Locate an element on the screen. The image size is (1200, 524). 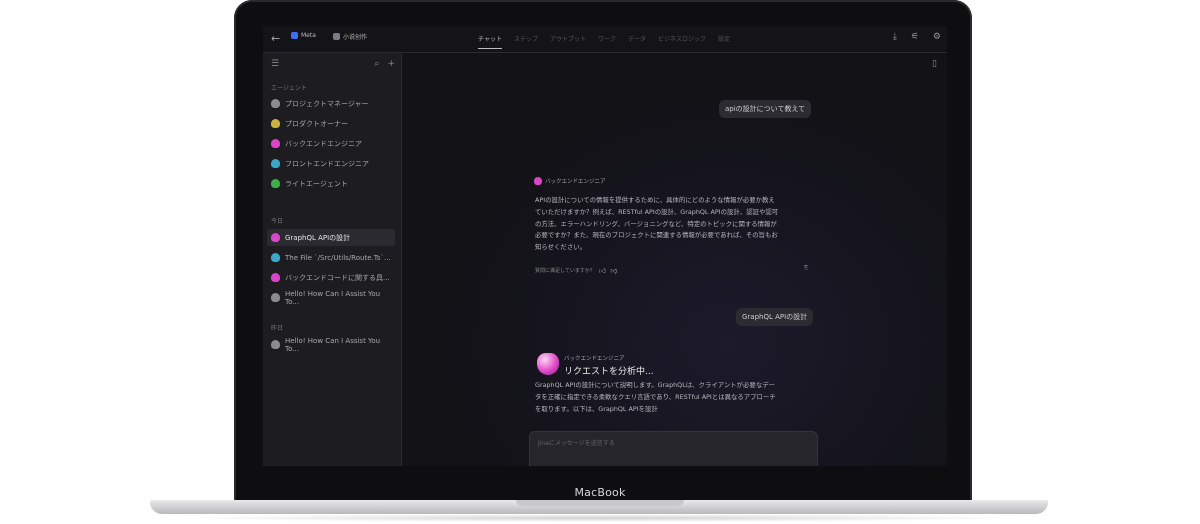
menu-icon: ☰ is located at coordinates (275, 64).